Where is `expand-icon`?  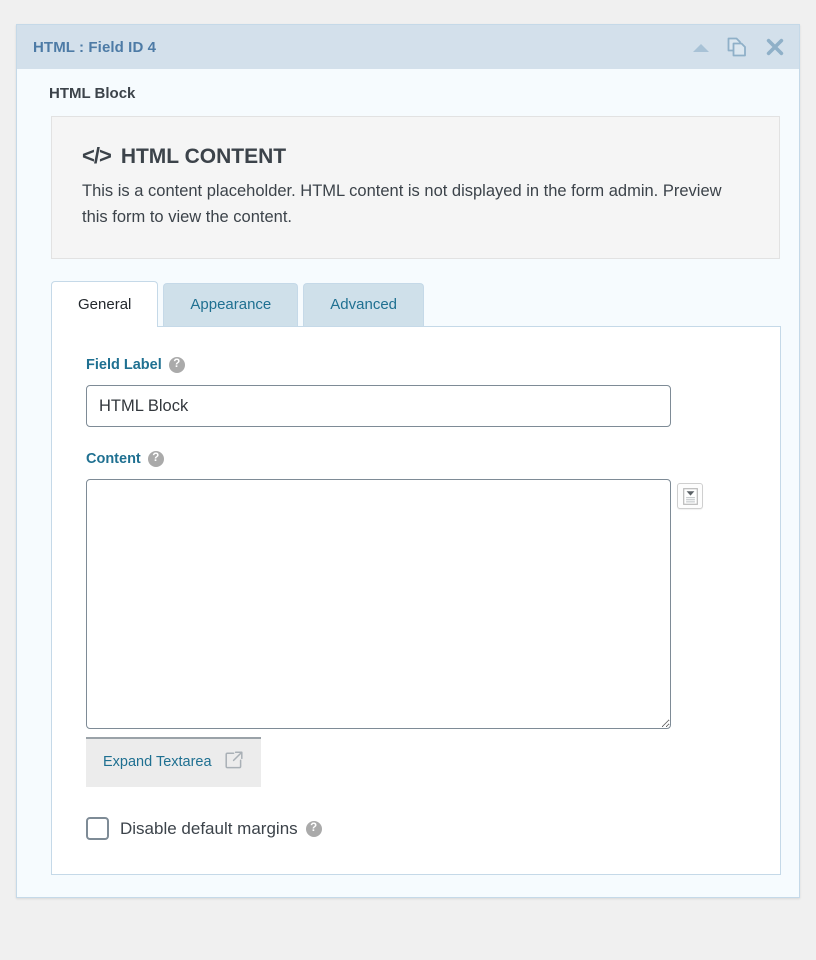 expand-icon is located at coordinates (234, 762).